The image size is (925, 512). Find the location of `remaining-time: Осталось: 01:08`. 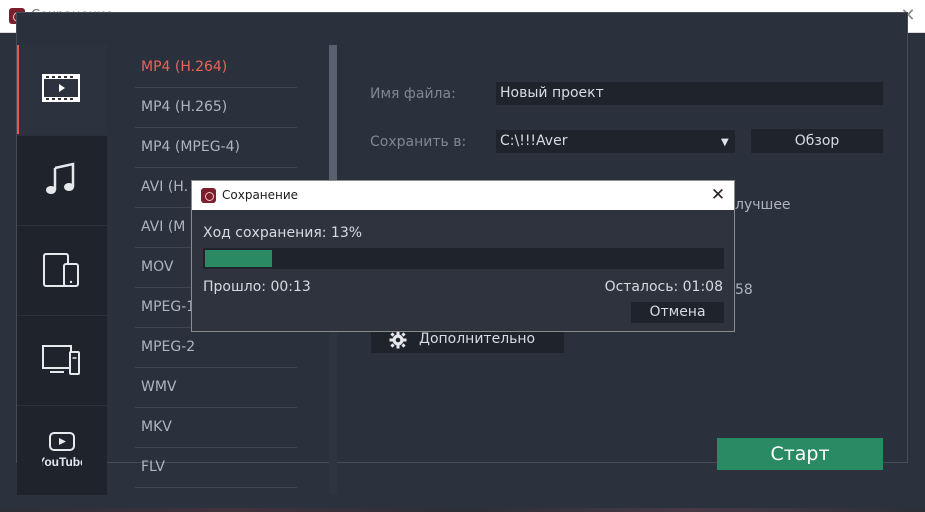

remaining-time: Осталось: 01:08 is located at coordinates (663, 287).